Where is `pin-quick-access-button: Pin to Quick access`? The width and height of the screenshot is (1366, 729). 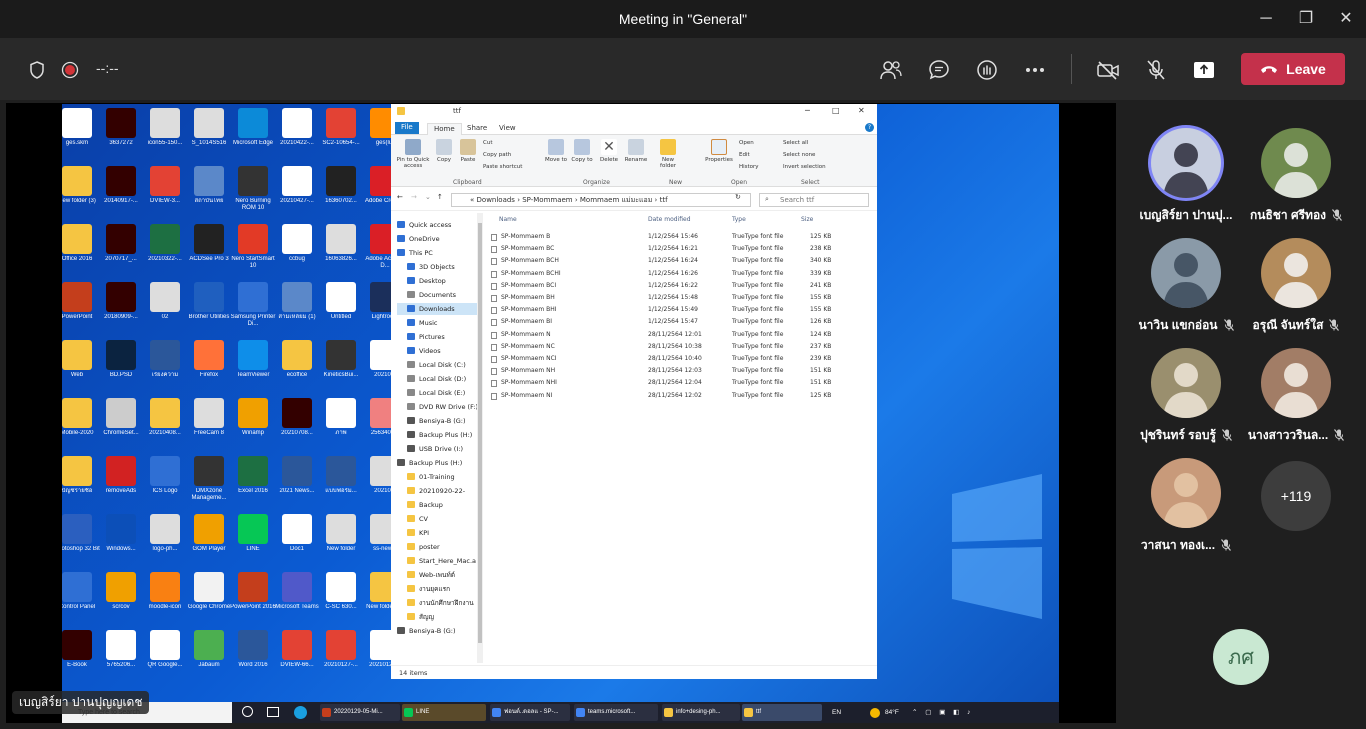 pin-quick-access-button: Pin to Quick access is located at coordinates (413, 154).